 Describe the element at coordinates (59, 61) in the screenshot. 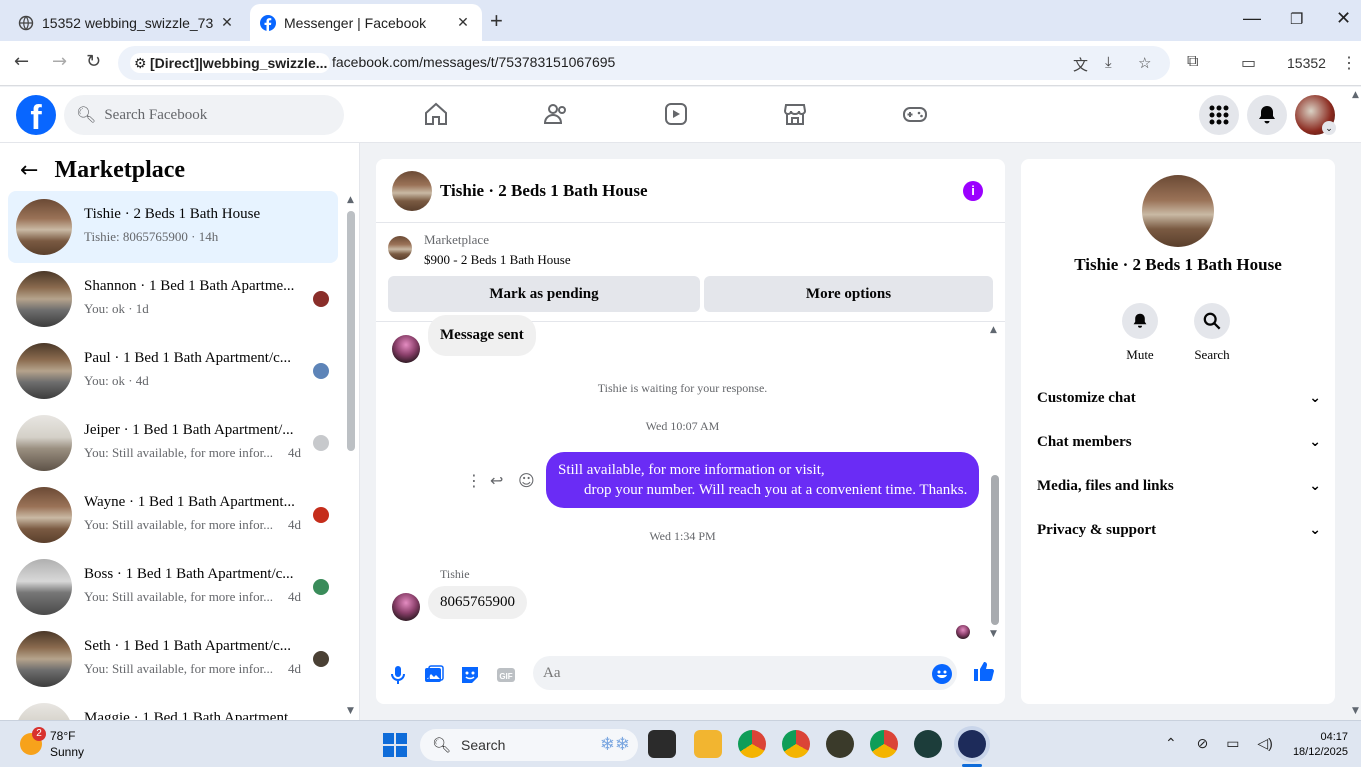

I see `forward-arrow-icon: →` at that location.